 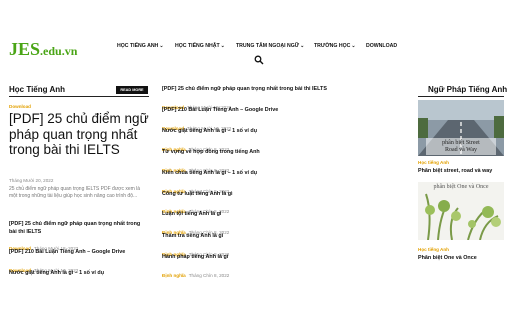 I want to click on nav-label: HỌC TIẾNG NHẬT, so click(x=197, y=46).